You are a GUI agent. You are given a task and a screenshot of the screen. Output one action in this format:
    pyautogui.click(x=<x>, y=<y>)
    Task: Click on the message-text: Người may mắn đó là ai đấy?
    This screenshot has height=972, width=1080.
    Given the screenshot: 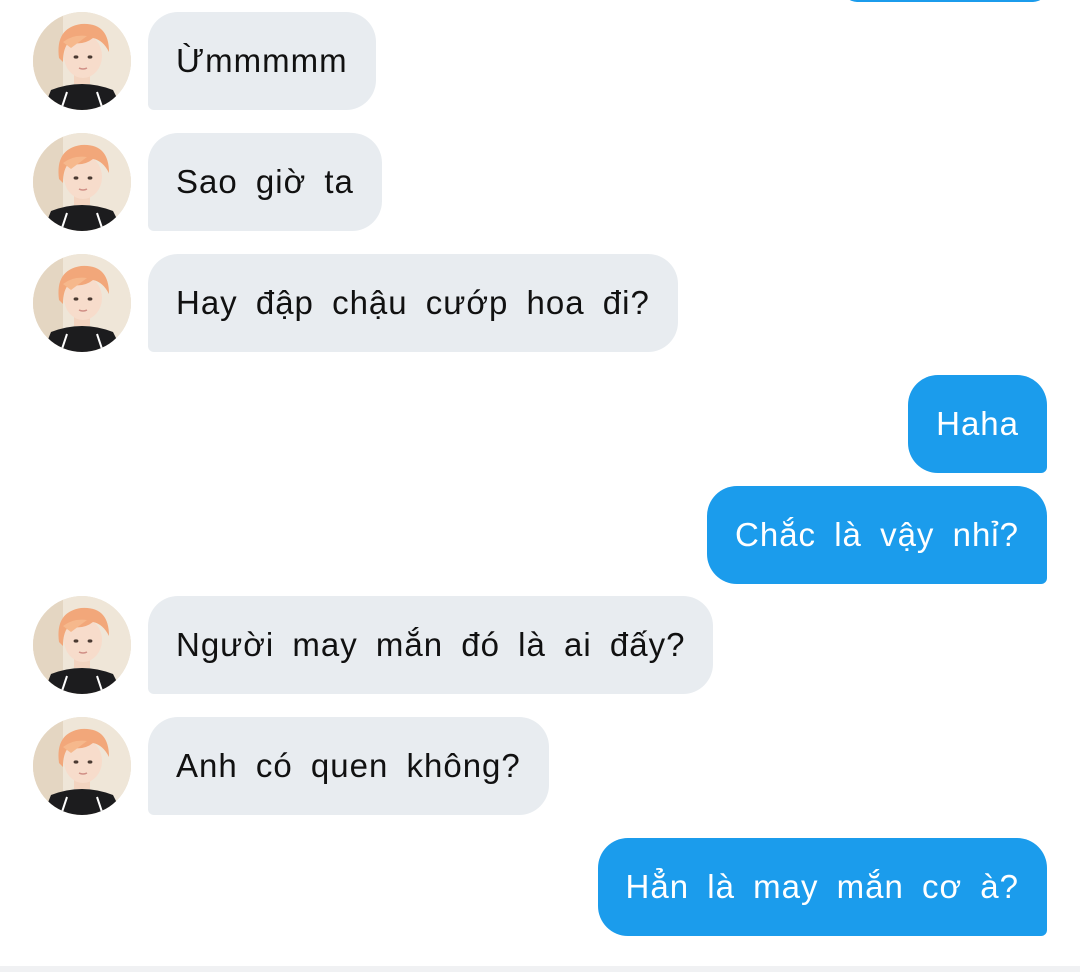 What is the action you would take?
    pyautogui.click(x=431, y=644)
    